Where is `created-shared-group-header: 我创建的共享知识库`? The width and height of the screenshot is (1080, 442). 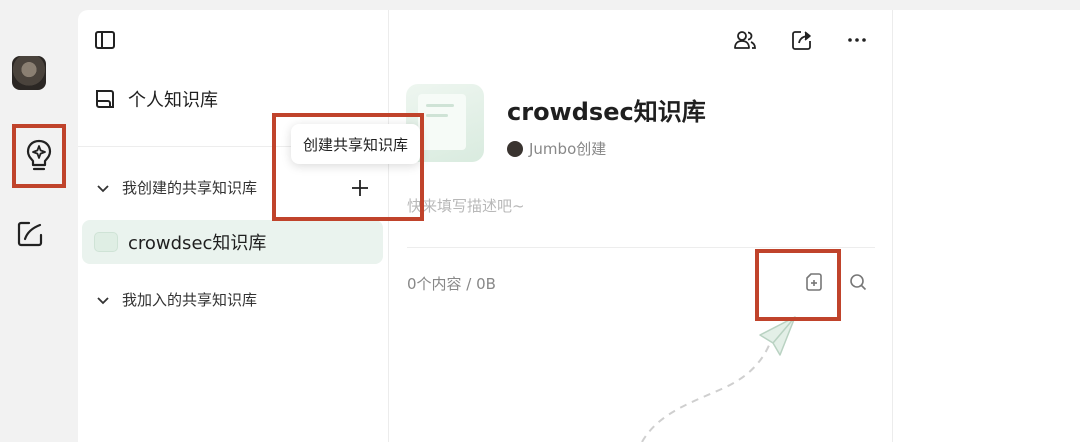
created-shared-group-header: 我创建的共享知识库 is located at coordinates (176, 187).